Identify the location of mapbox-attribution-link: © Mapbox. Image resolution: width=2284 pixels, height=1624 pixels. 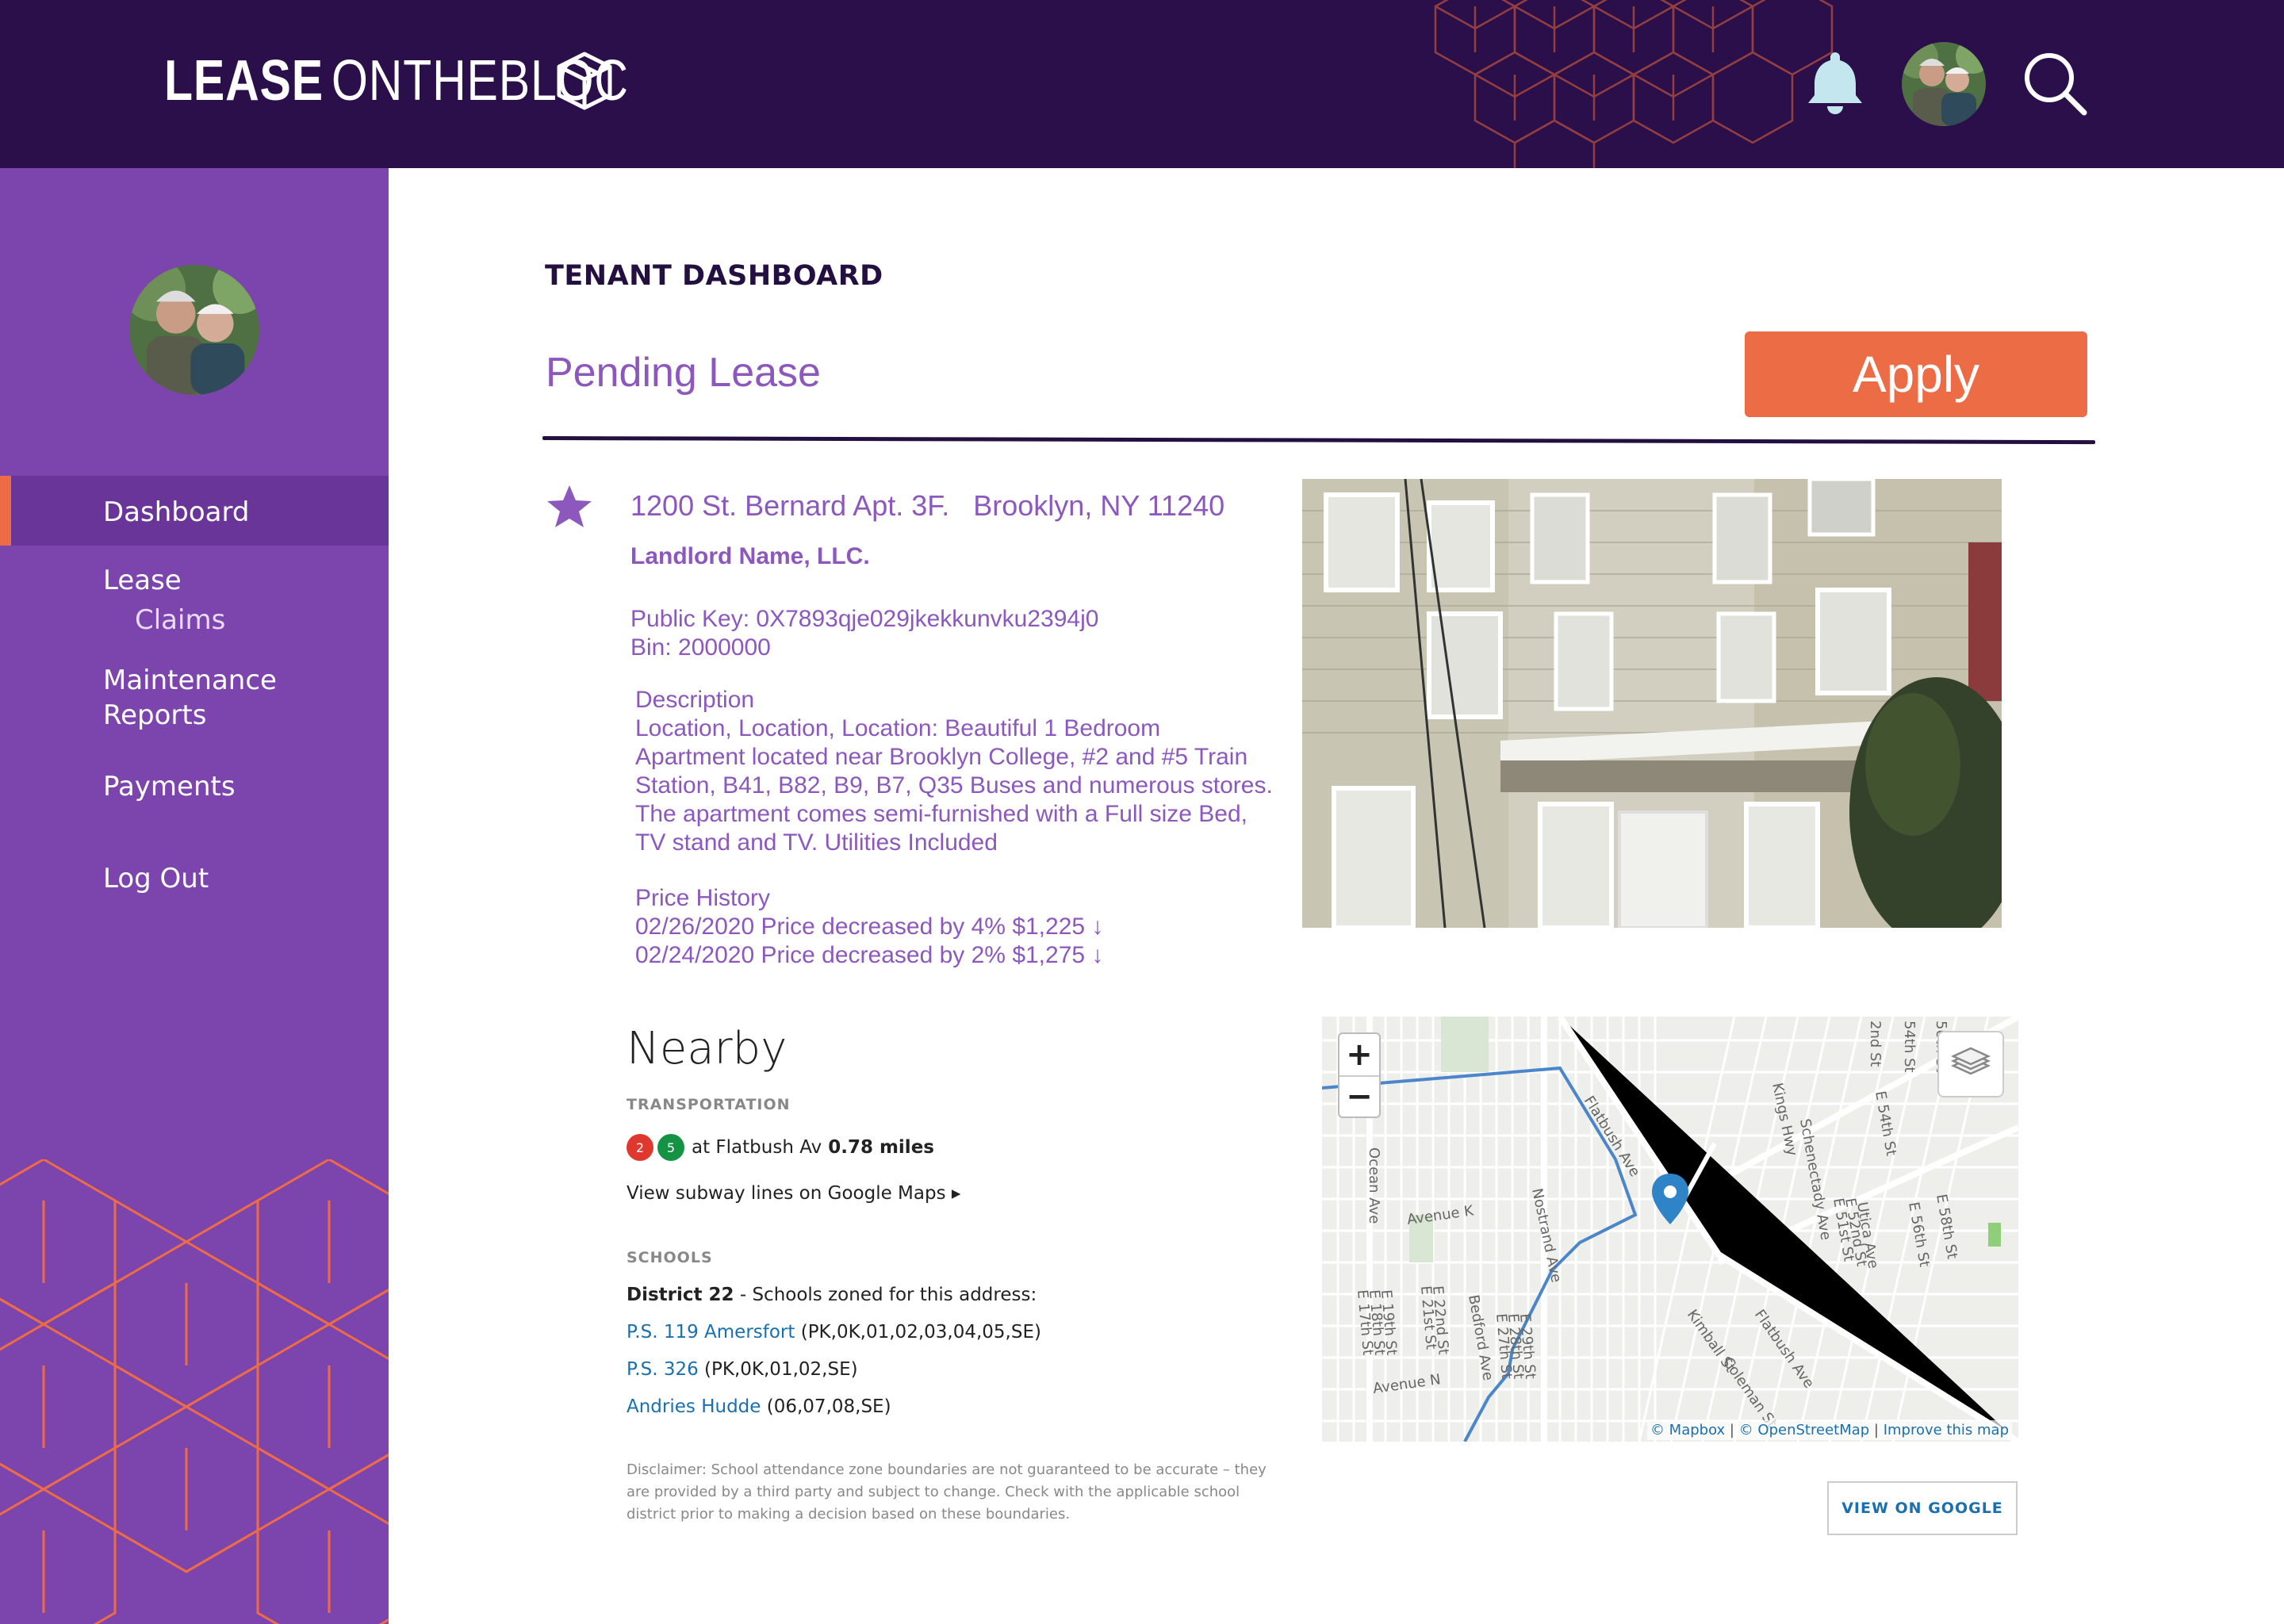
(1687, 1430).